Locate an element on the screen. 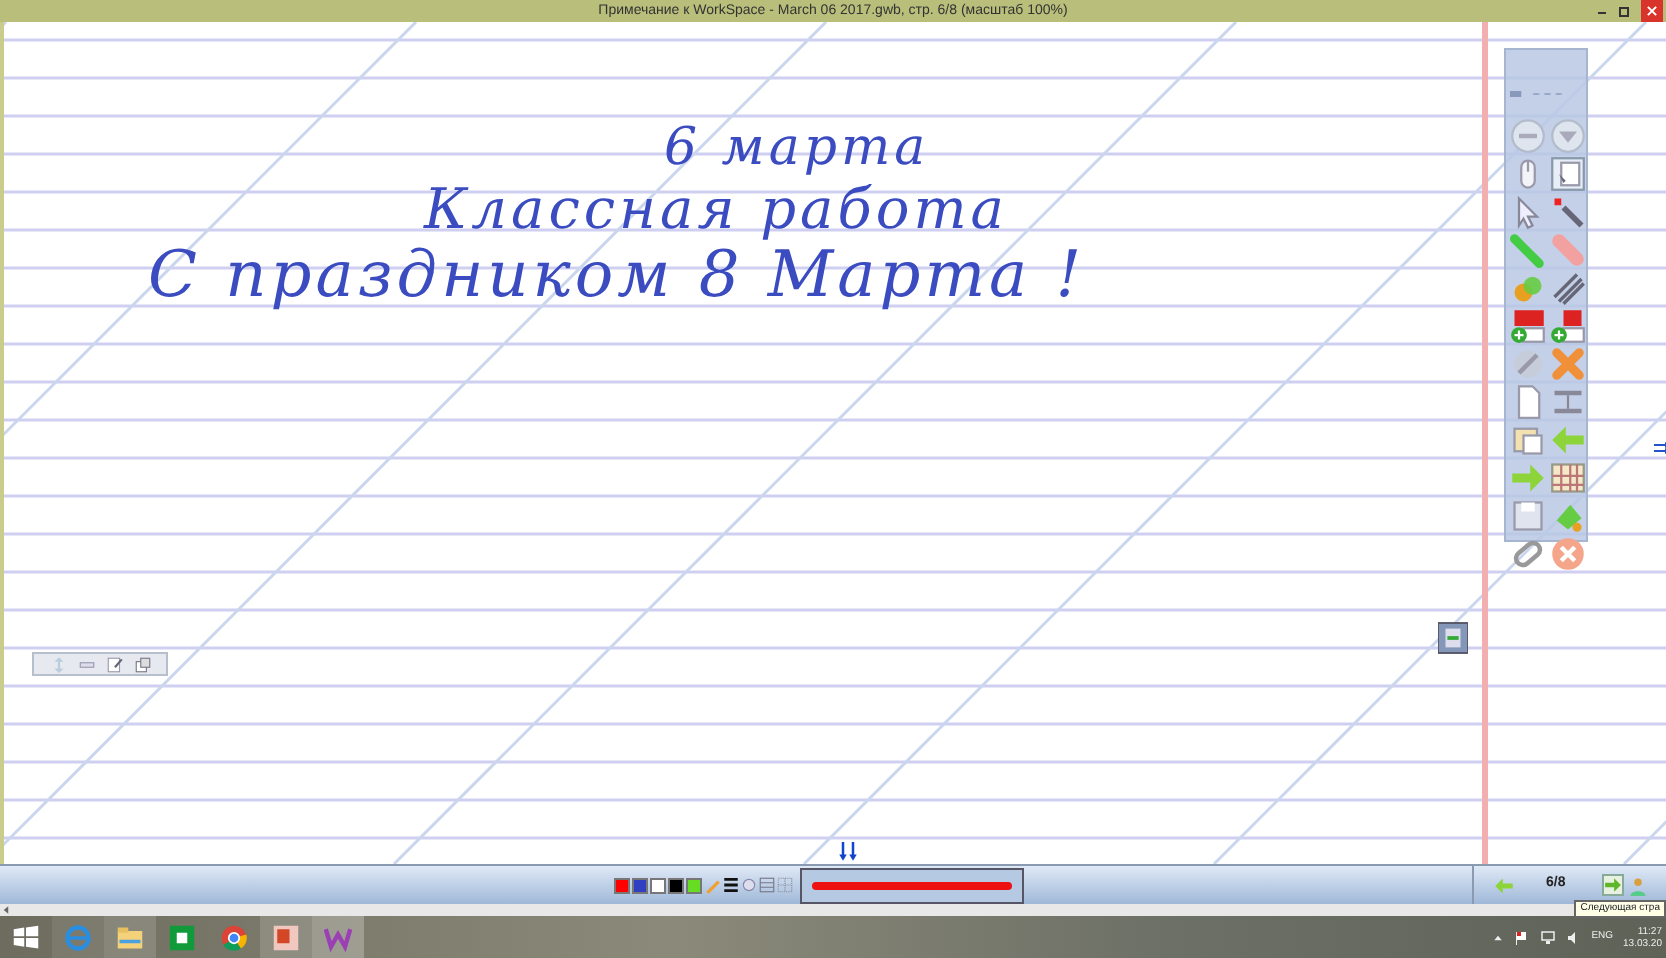 The height and width of the screenshot is (958, 1666). close-circle-icon is located at coordinates (1568, 554).